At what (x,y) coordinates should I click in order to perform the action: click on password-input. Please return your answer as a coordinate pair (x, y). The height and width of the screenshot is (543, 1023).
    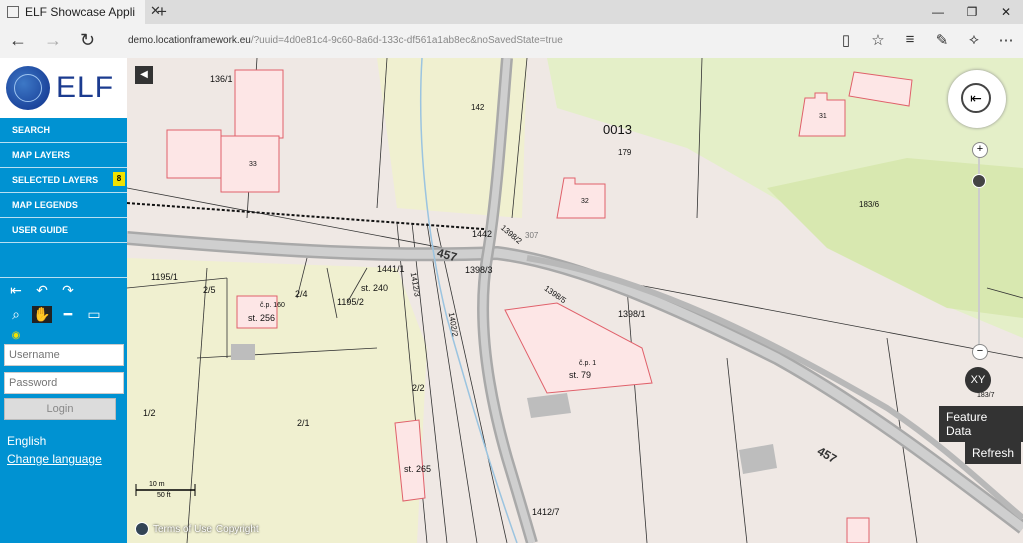
    Looking at the image, I should click on (64, 383).